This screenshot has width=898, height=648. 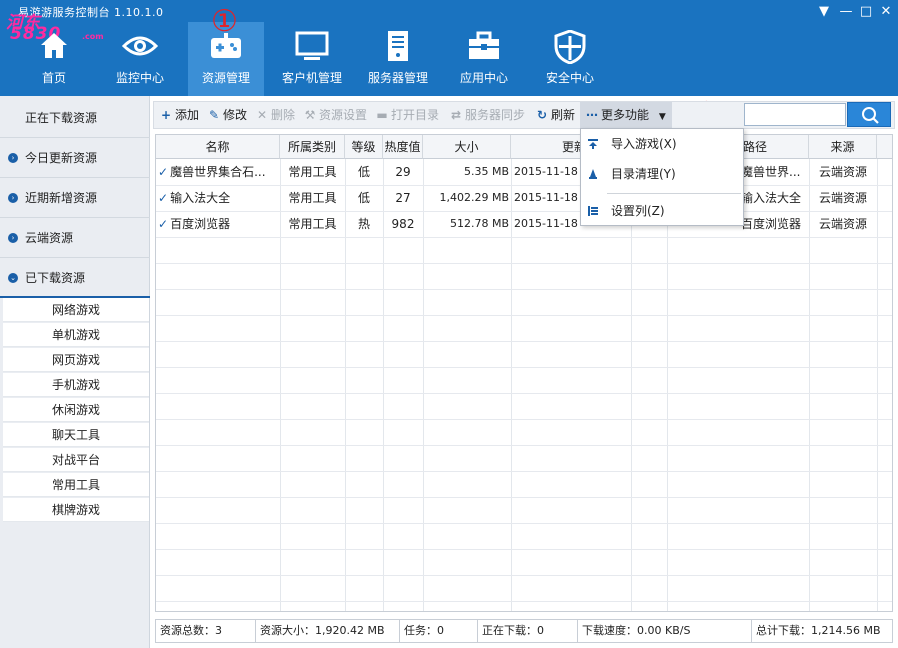 What do you see at coordinates (218, 147) in the screenshot?
I see `column-header-name: 名称` at bounding box center [218, 147].